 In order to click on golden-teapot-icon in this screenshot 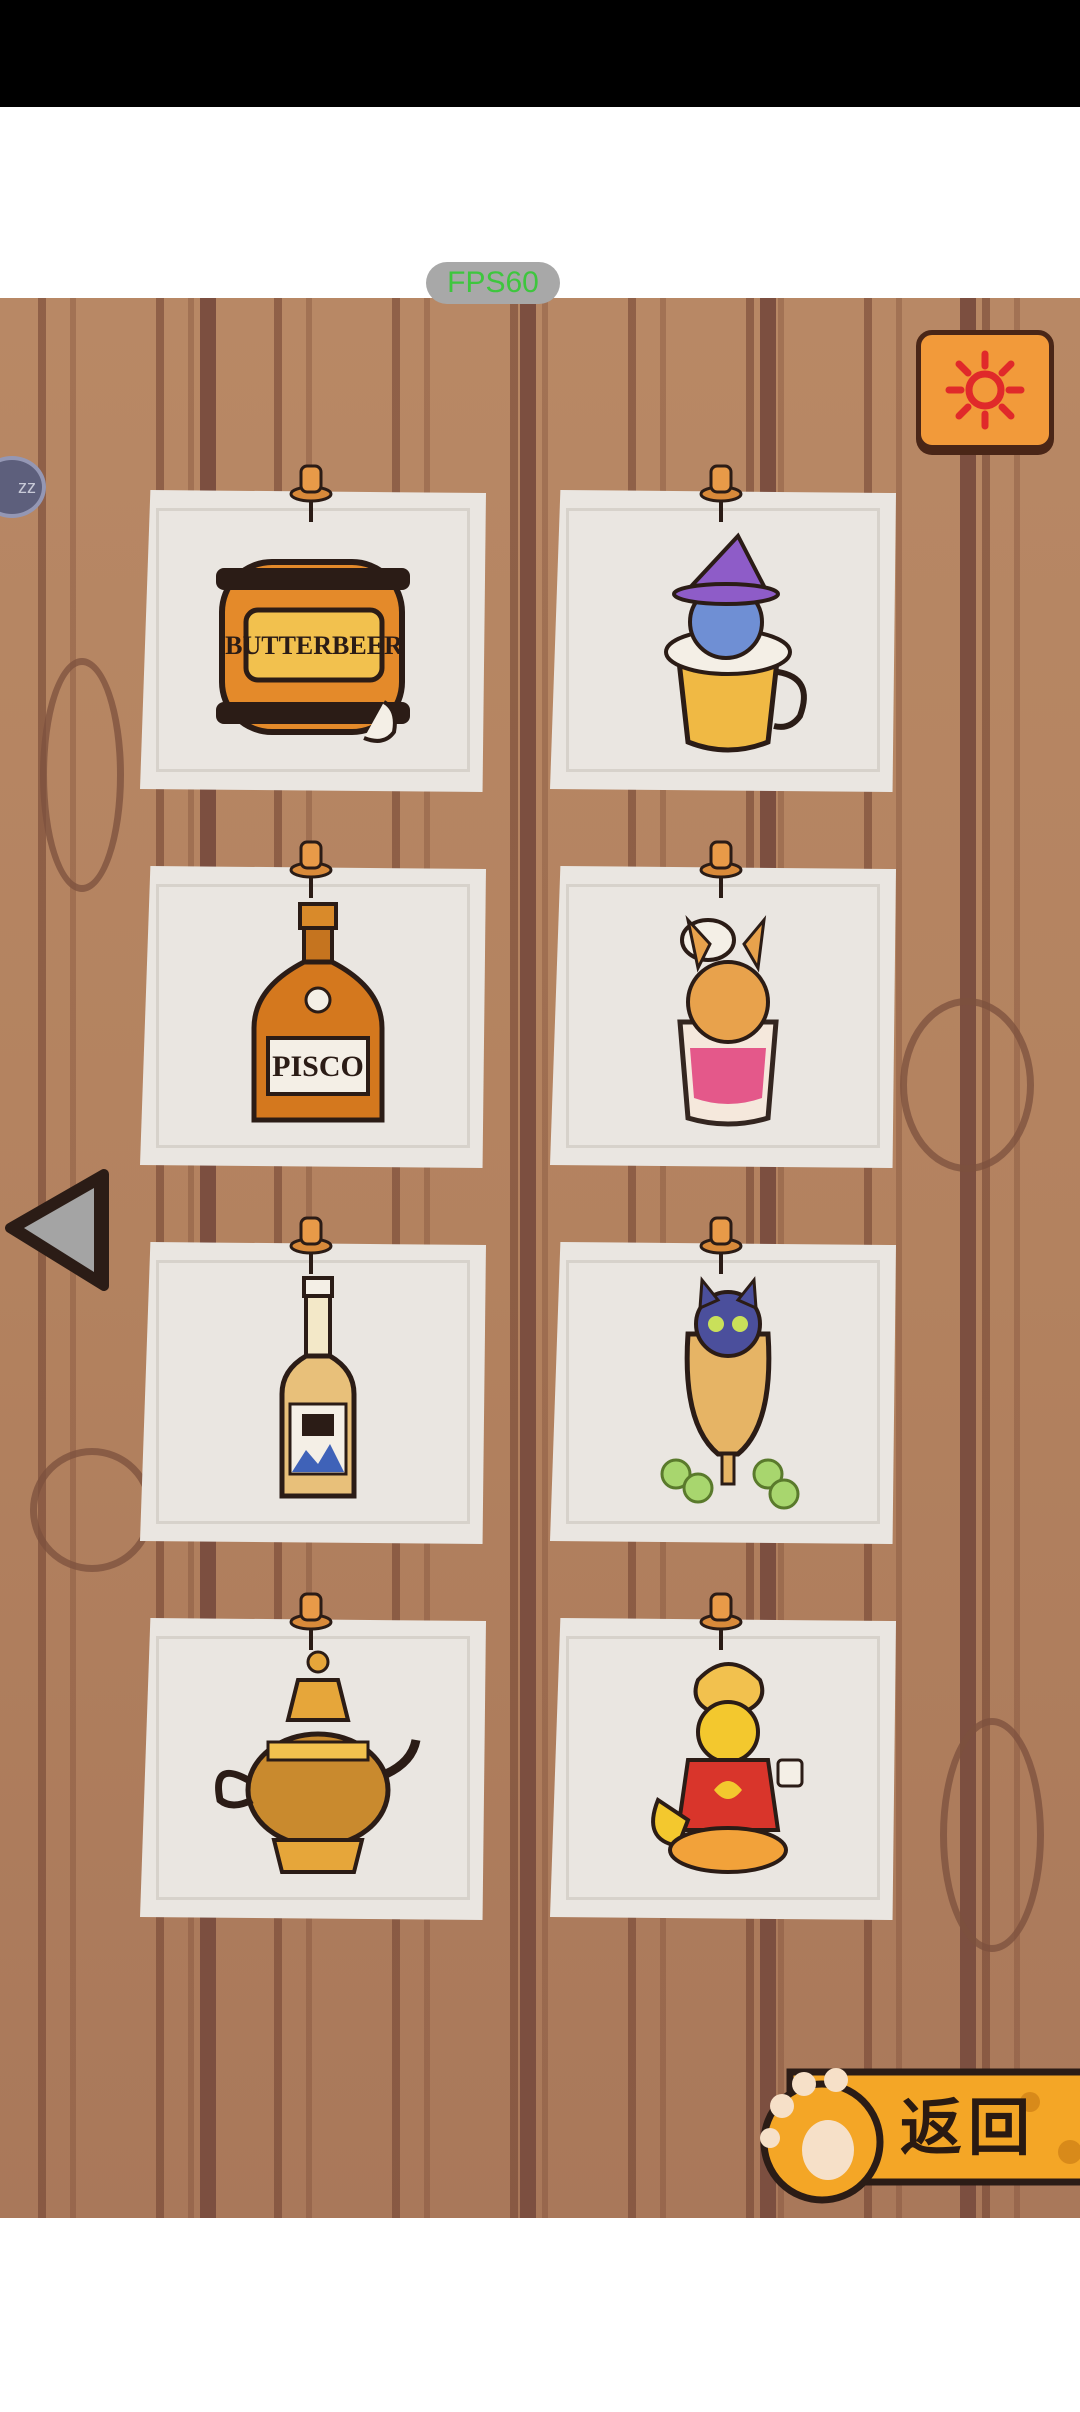, I will do `click(318, 1762)`.